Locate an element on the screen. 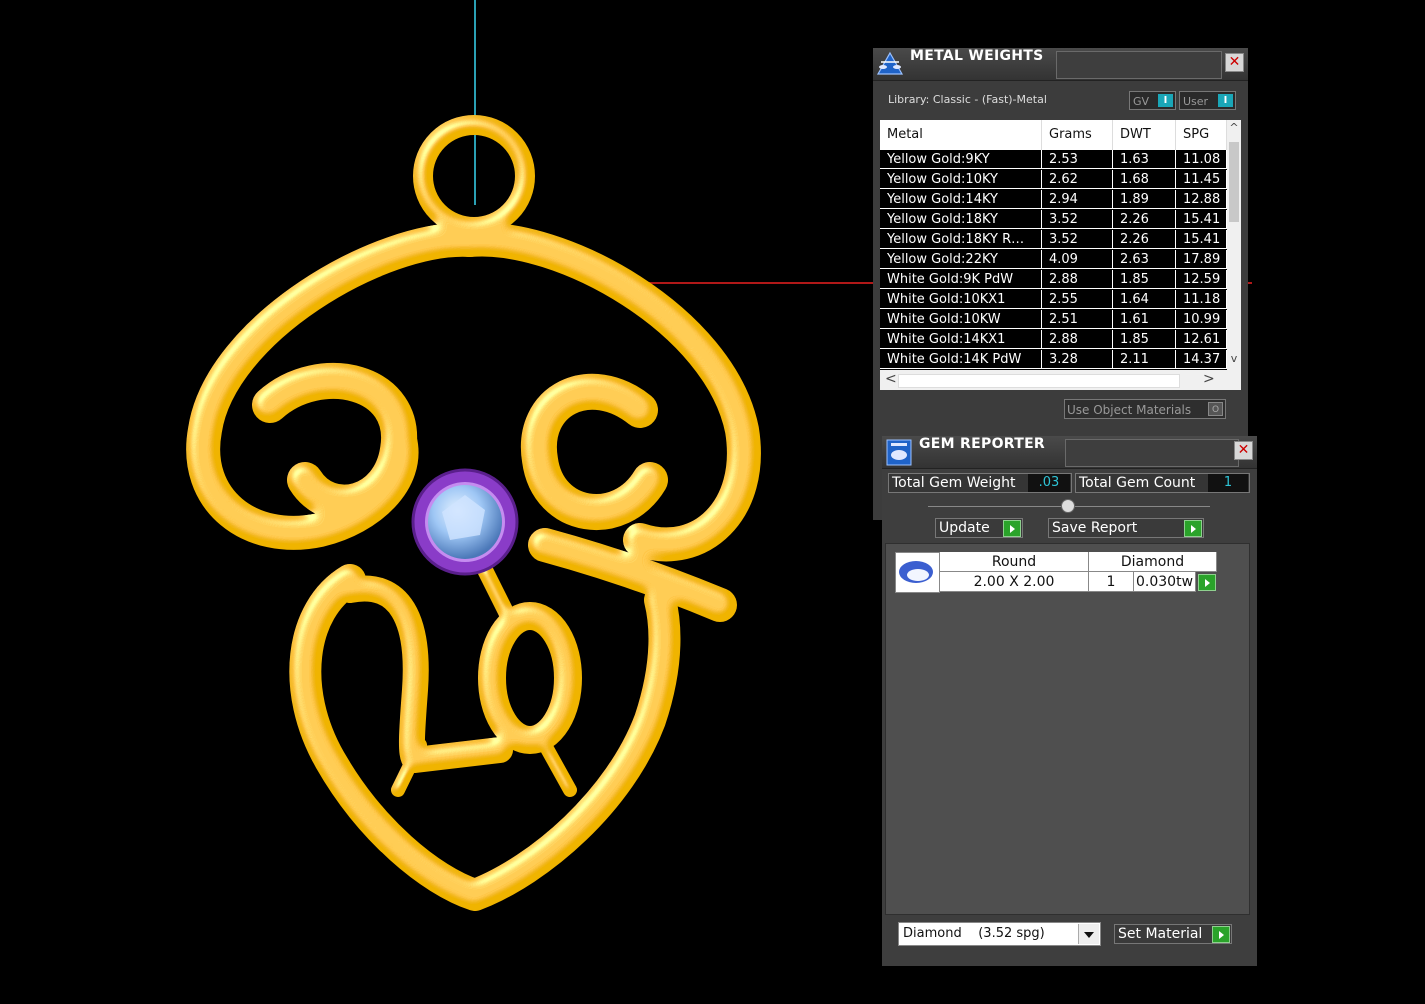  table-header: Metal Grams DWT SPG is located at coordinates (1053, 135).